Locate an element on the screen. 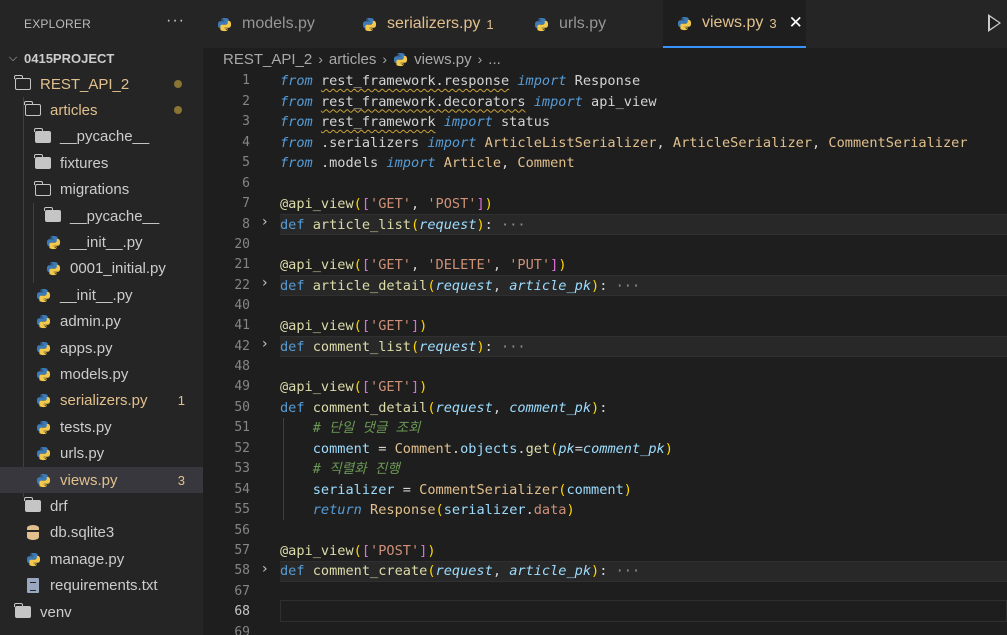 This screenshot has height=635, width=1007. tree-item-label: models.py is located at coordinates (94, 374).